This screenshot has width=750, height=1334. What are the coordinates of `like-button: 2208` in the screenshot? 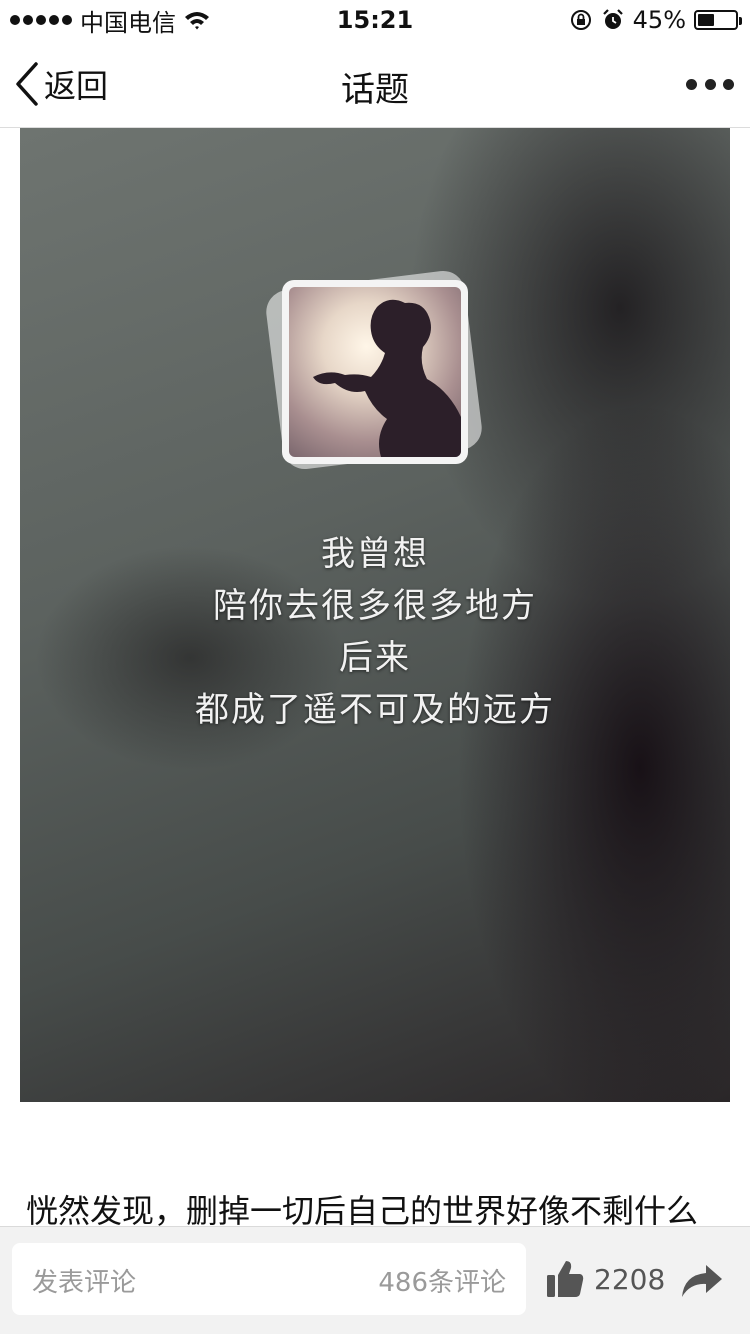 It's located at (605, 1279).